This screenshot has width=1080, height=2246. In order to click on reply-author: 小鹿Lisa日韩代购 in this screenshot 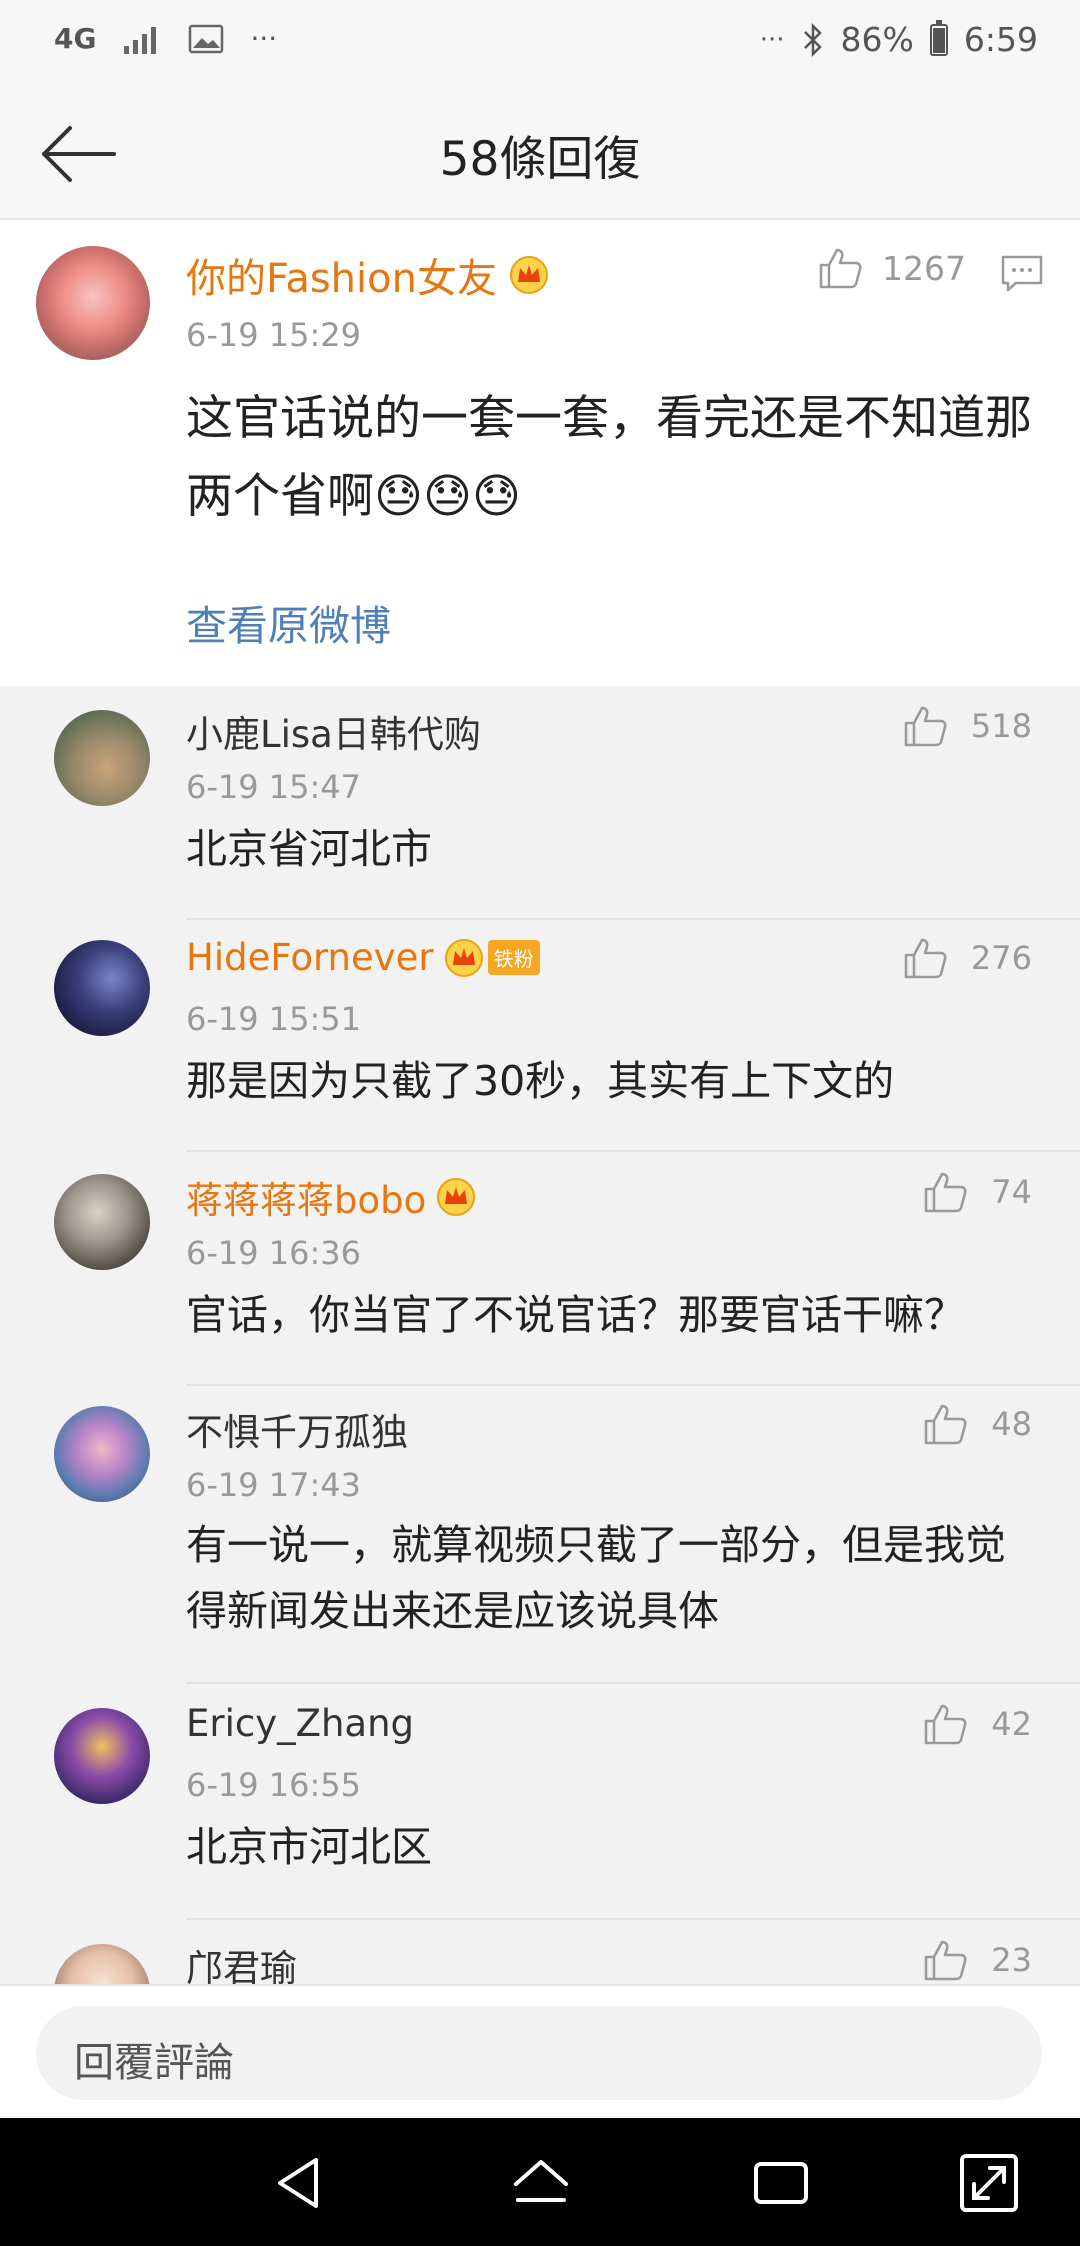, I will do `click(333, 731)`.